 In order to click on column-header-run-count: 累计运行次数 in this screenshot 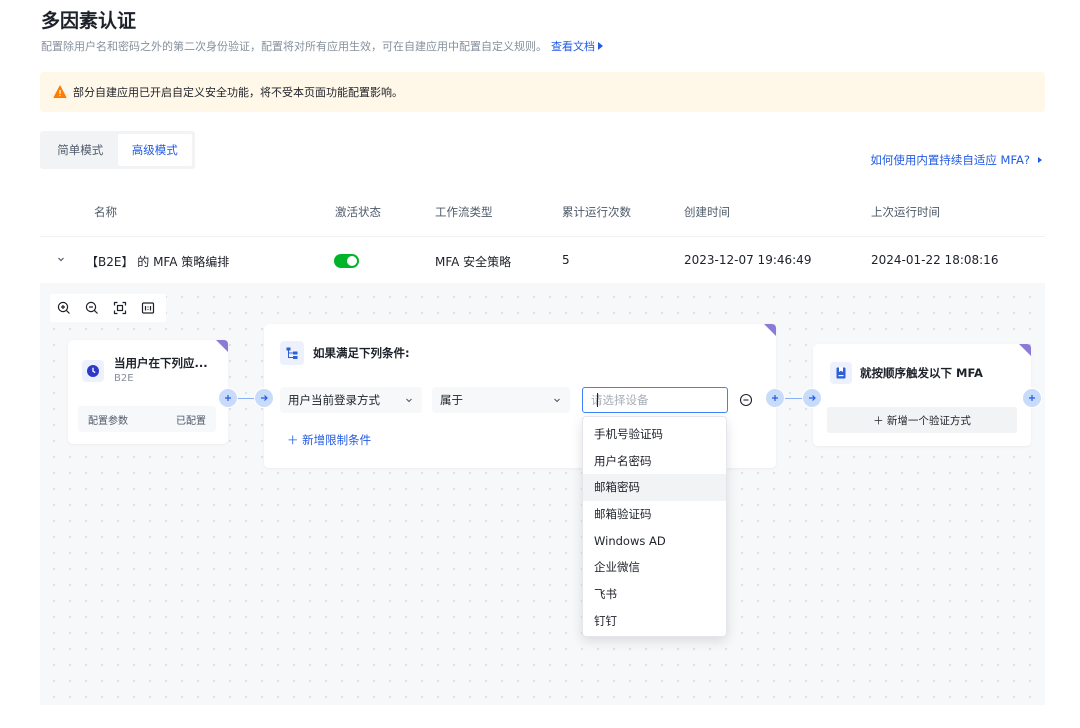, I will do `click(596, 212)`.